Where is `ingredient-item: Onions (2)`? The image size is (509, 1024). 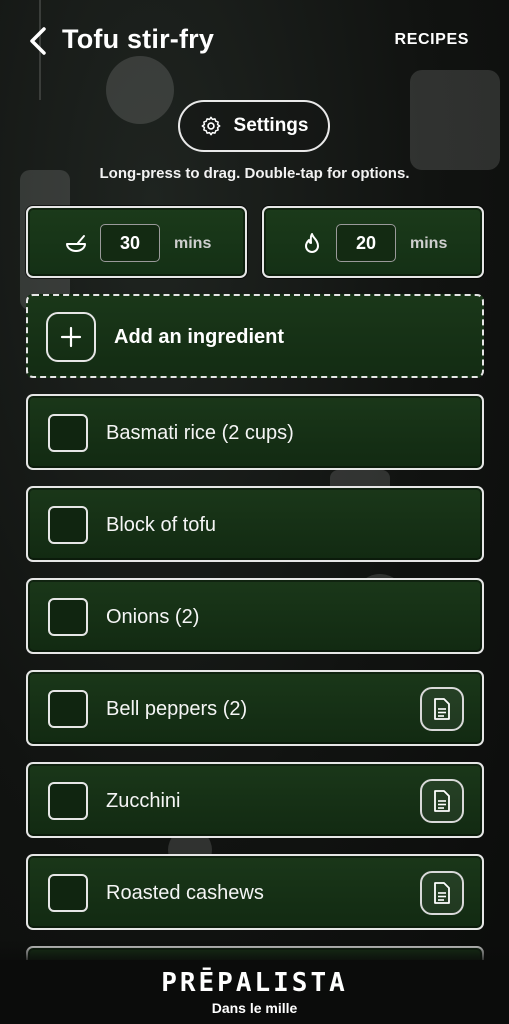
ingredient-item: Onions (2) is located at coordinates (255, 616).